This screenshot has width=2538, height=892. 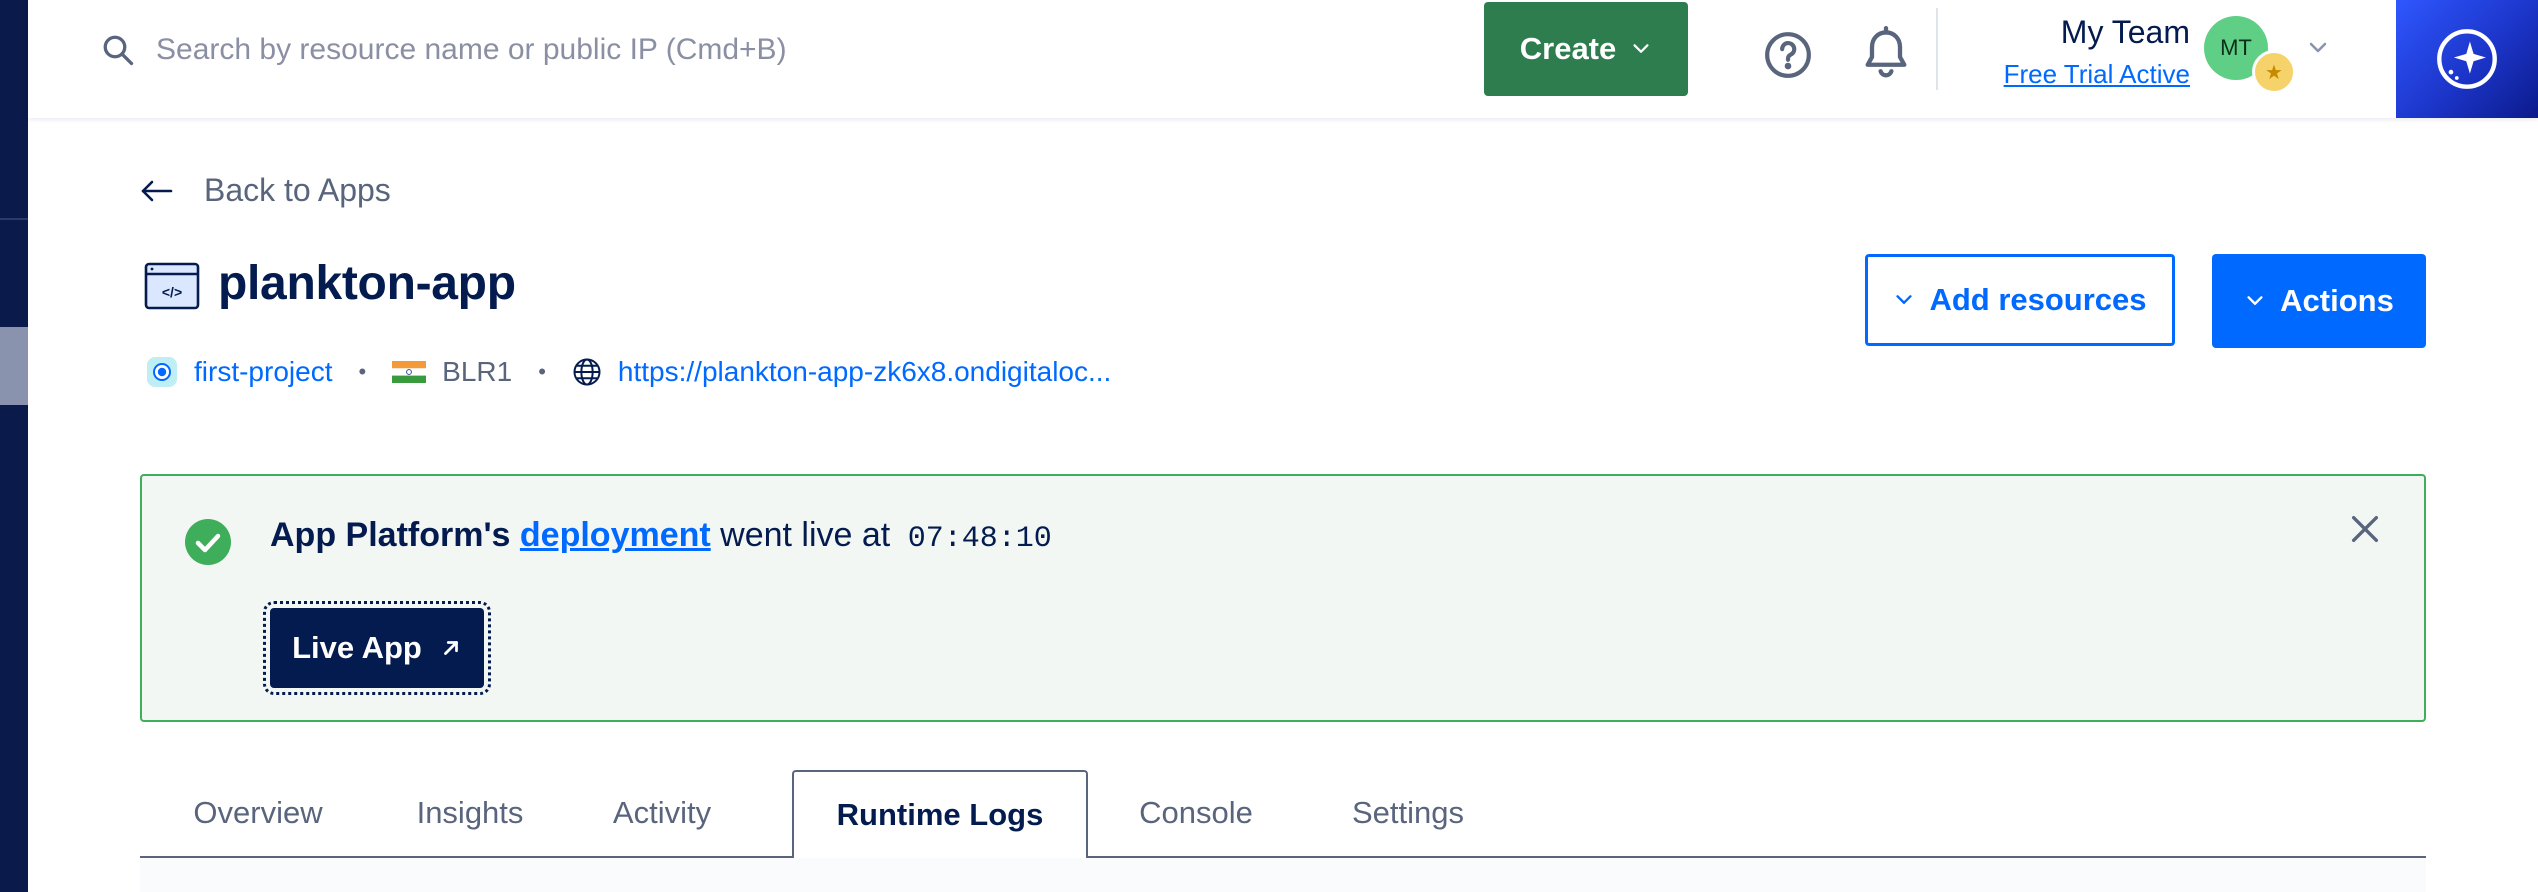 What do you see at coordinates (1886, 54) in the screenshot?
I see `bell-icon` at bounding box center [1886, 54].